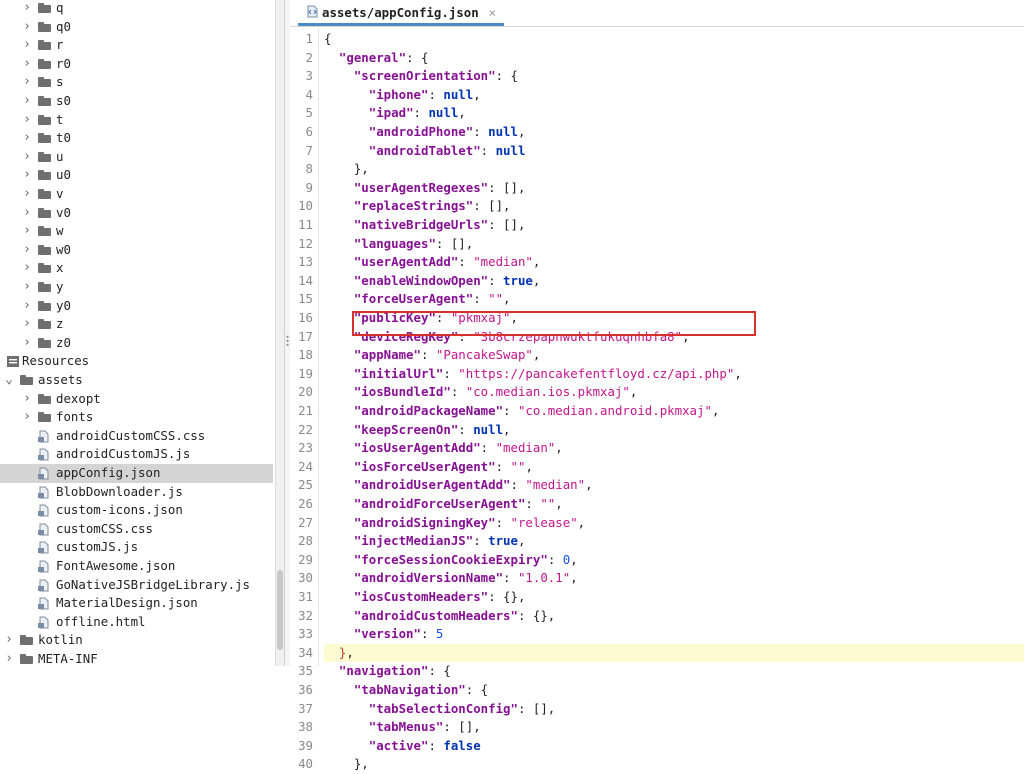 The height and width of the screenshot is (774, 1024). I want to click on tree-file-item: BlobDownloader.js, so click(136, 492).